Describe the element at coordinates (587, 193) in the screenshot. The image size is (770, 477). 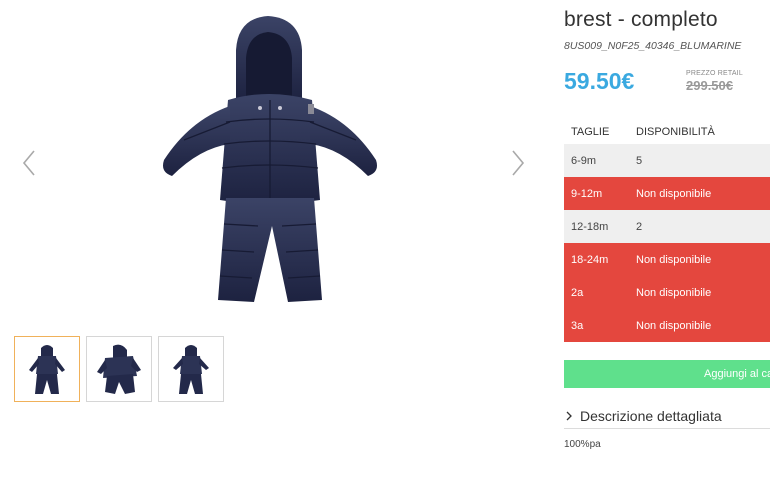
I see `size-label: 9-12m` at that location.